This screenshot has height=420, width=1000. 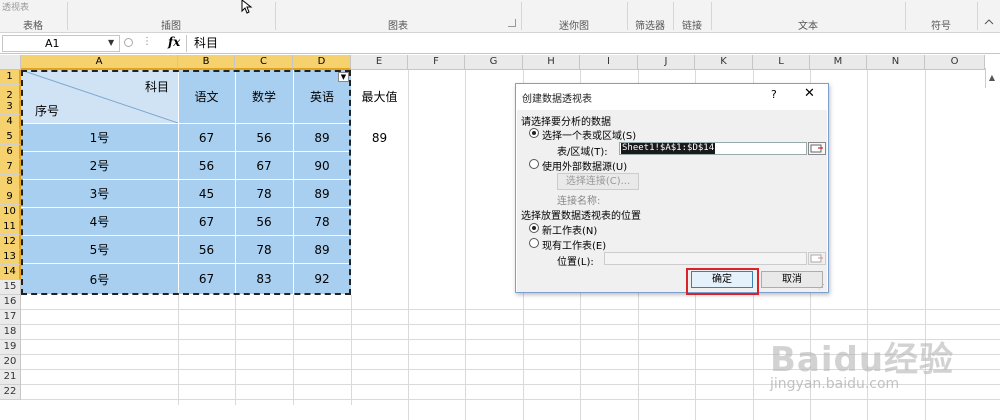 What do you see at coordinates (666, 62) in the screenshot?
I see `column-header-j: J` at bounding box center [666, 62].